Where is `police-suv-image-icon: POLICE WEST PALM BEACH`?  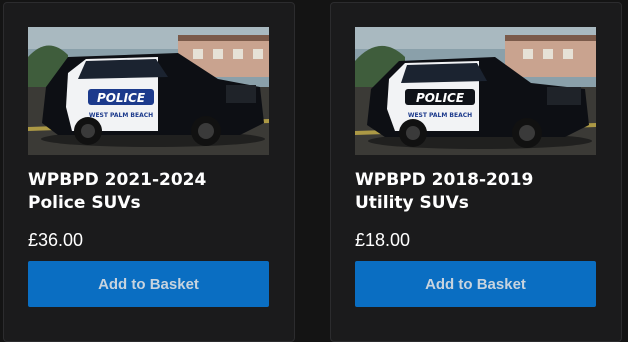 police-suv-image-icon: POLICE WEST PALM BEACH is located at coordinates (148, 91).